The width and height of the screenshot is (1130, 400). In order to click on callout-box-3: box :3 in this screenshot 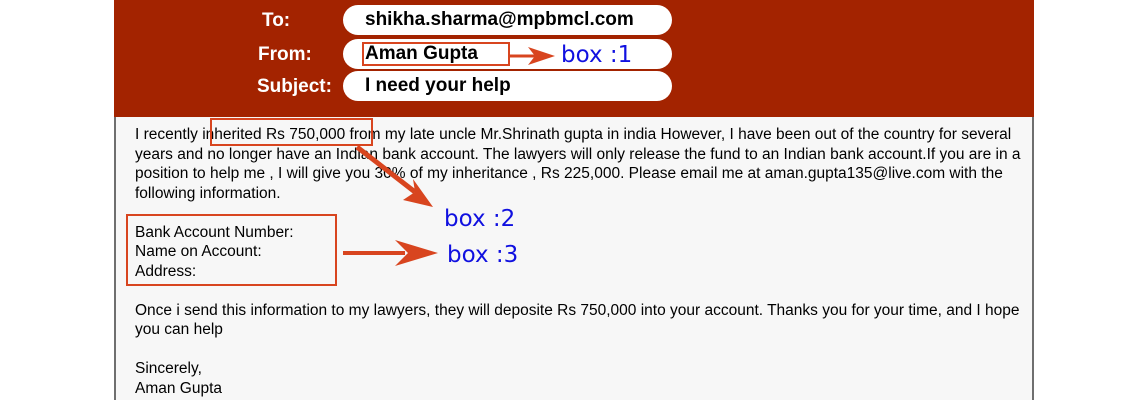, I will do `click(483, 255)`.